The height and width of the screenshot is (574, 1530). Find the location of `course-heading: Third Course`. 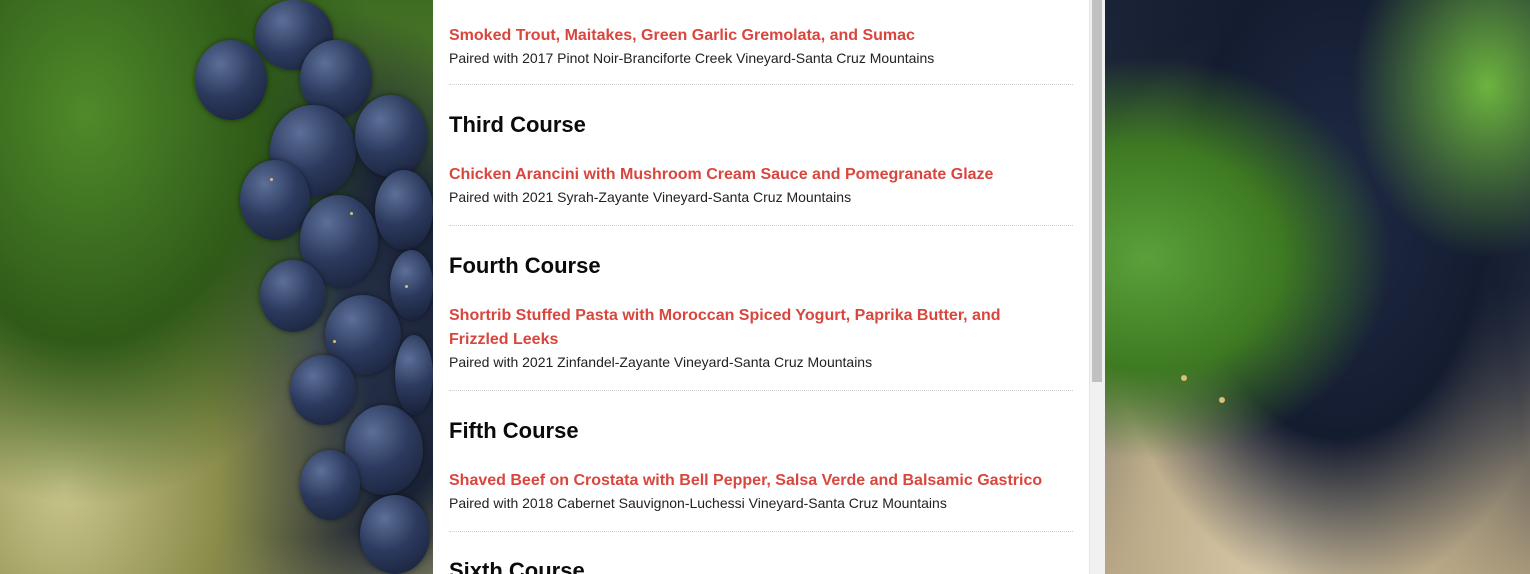

course-heading: Third Course is located at coordinates (517, 124).